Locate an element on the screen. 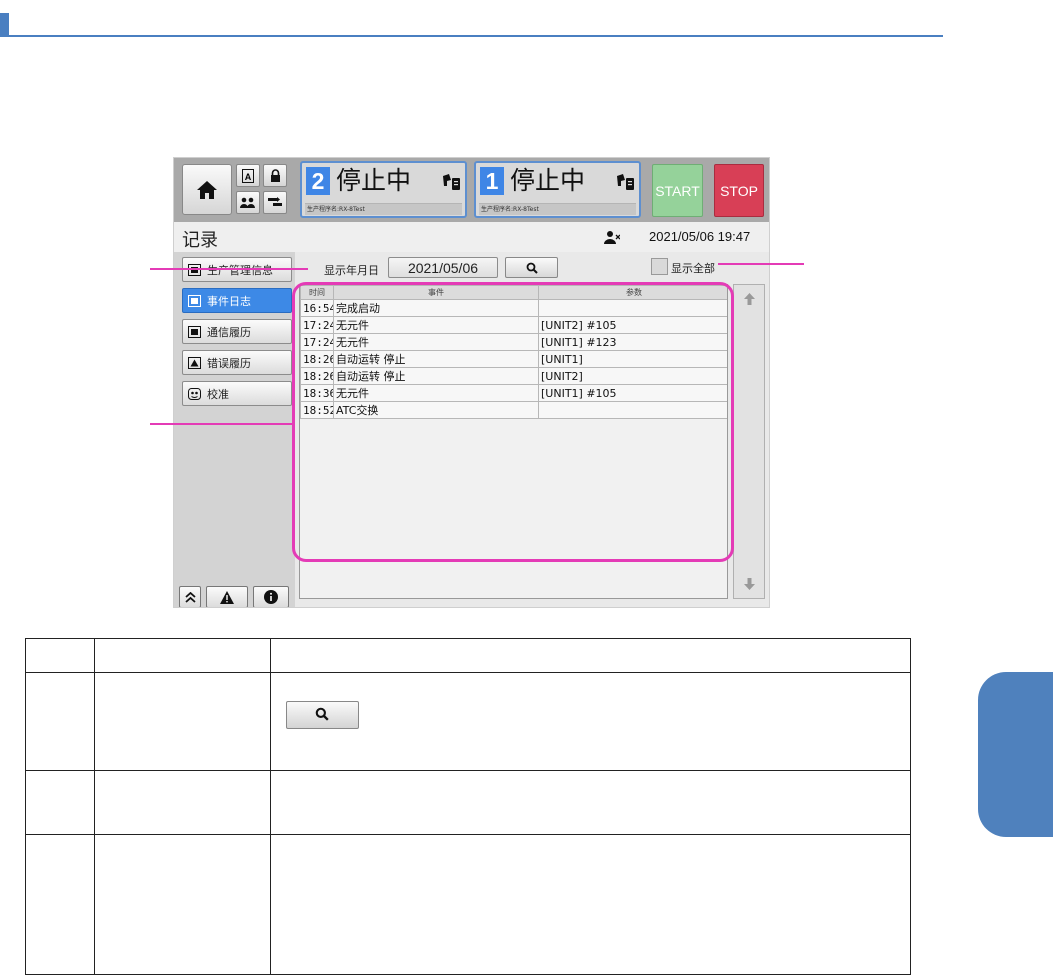 This screenshot has width=1053, height=979. stop-button: STOP is located at coordinates (739, 190).